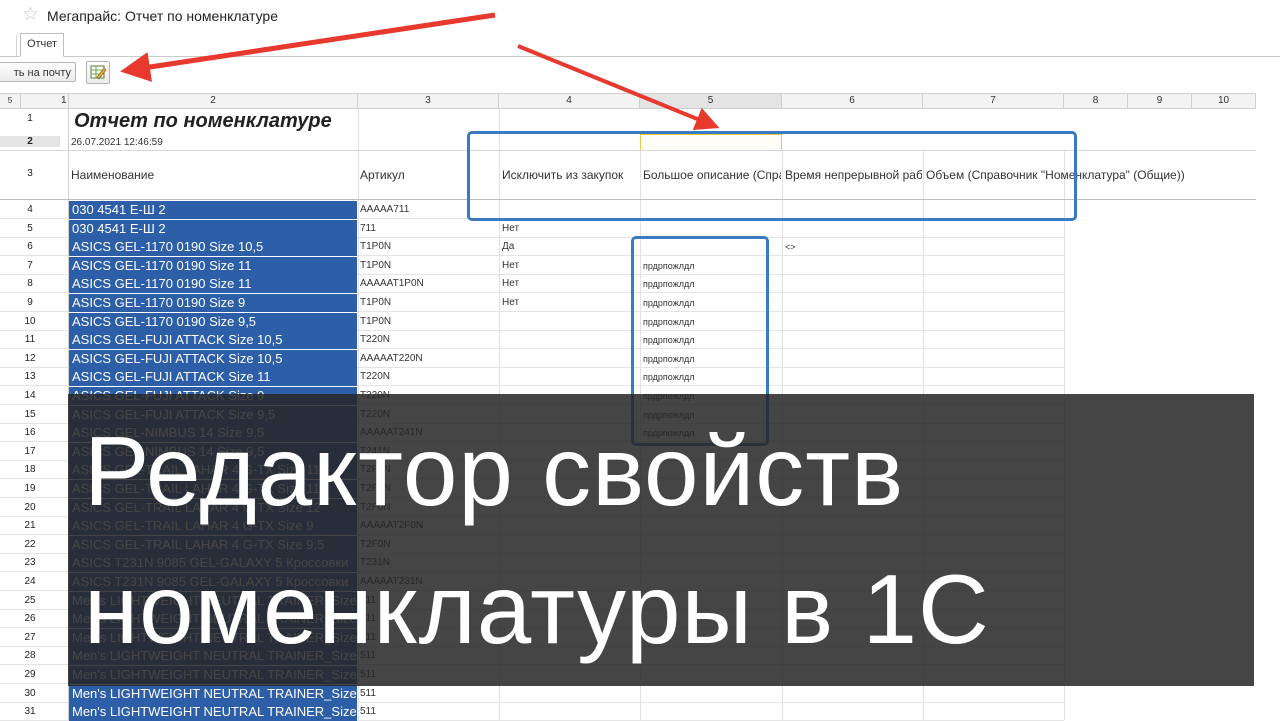 This screenshot has width=1280, height=721. Describe the element at coordinates (537, 609) in the screenshot. I see `caption-line-2: номенклатуры в 1С` at that location.